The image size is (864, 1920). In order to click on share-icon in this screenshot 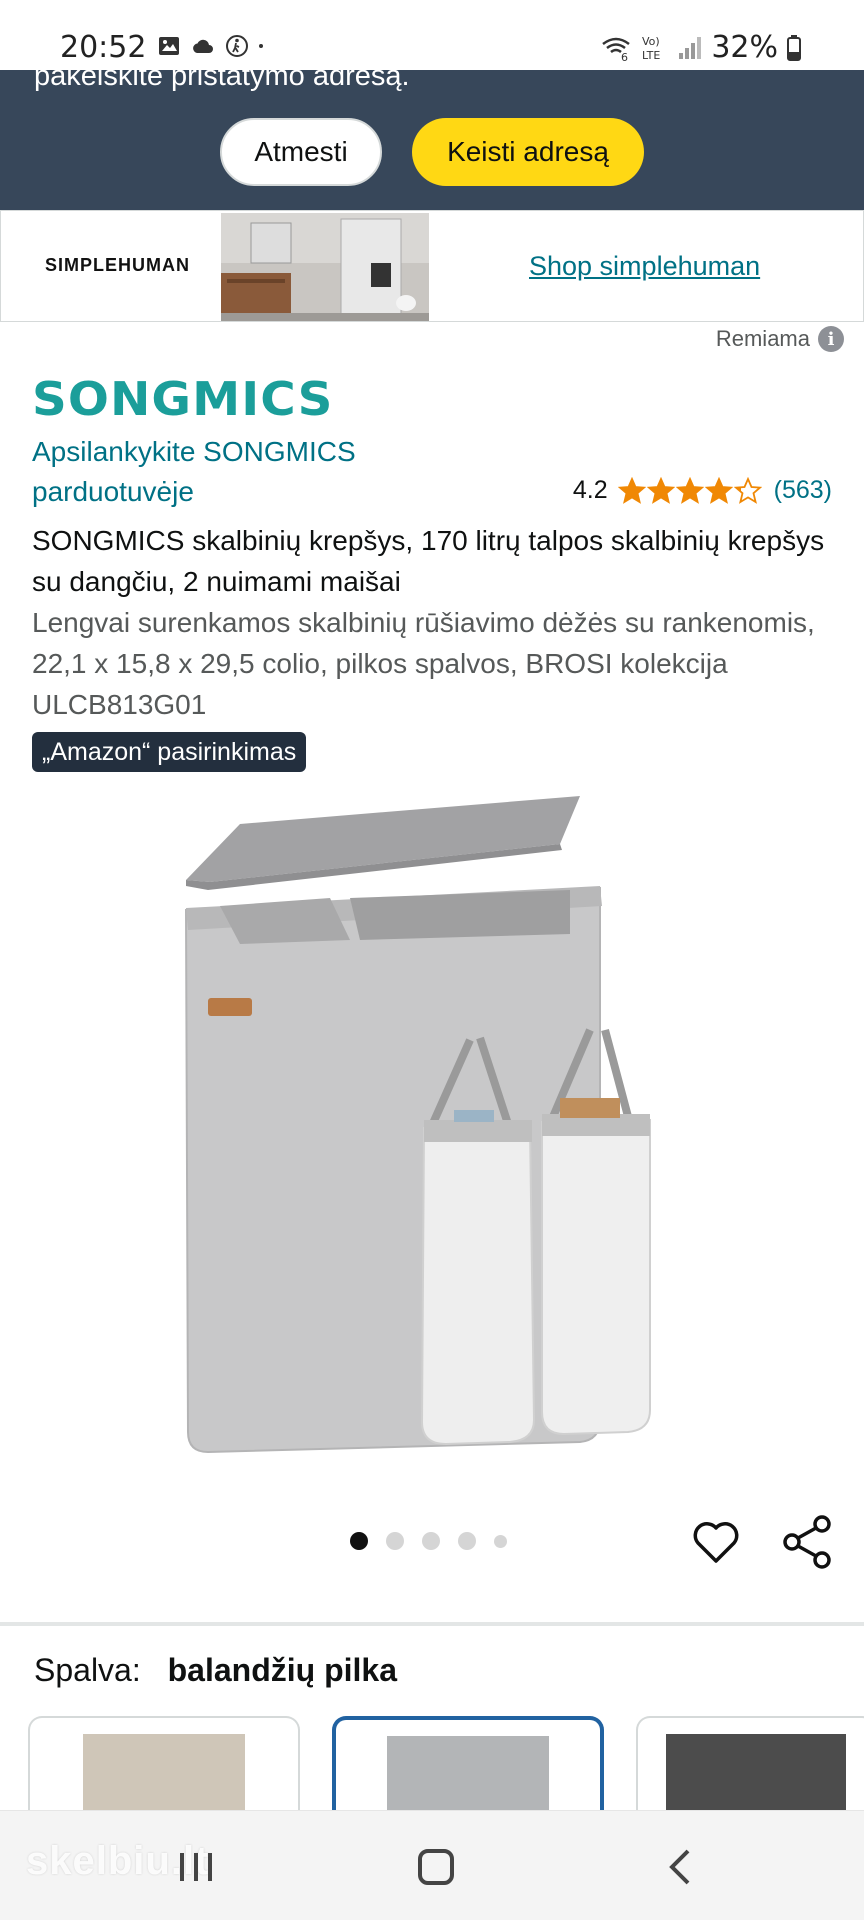, I will do `click(807, 1542)`.